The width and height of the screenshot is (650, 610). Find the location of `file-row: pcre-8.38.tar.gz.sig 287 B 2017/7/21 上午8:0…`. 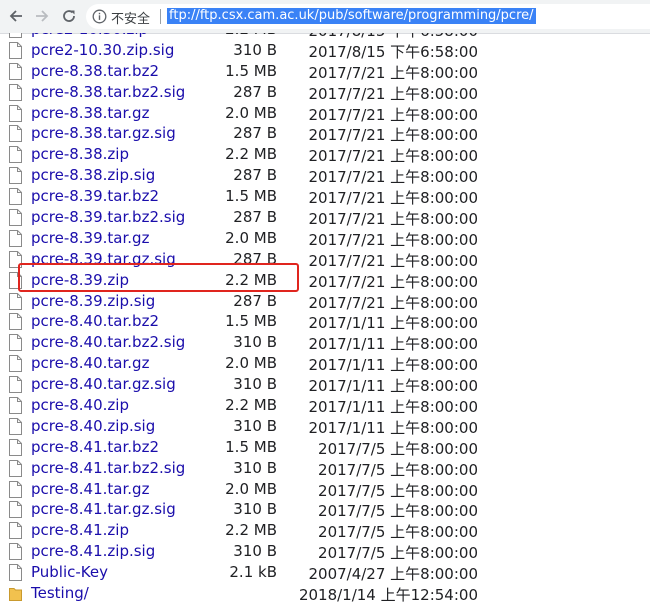

file-row: pcre-8.38.tar.gz.sig 287 B 2017/7/21 上午8:0… is located at coordinates (325, 133).